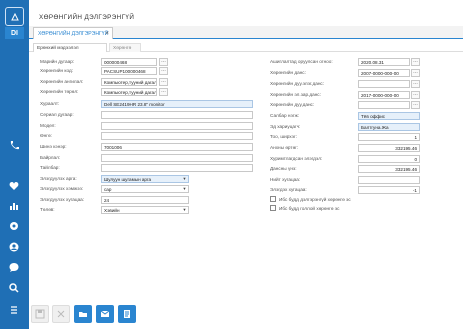  What do you see at coordinates (246, 47) in the screenshot?
I see `sub-tab-strip: Ерөнхий мэдээлэл Хөрөнгө` at bounding box center [246, 47].